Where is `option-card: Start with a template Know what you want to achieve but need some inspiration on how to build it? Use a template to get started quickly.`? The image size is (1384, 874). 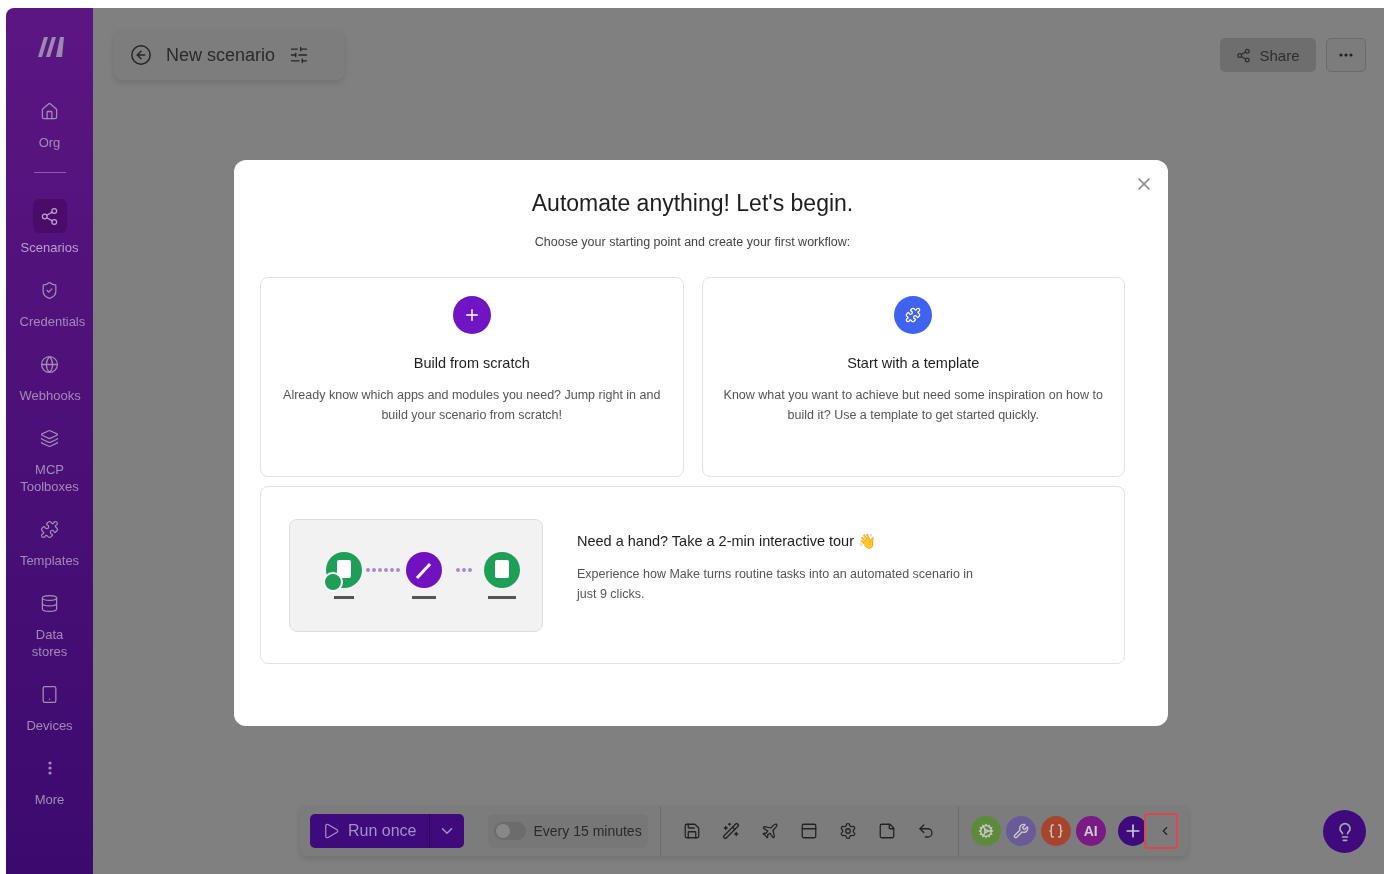 option-card: Start with a template Know what you want to achieve but need some inspiration on how to build it? Use a template to get started quickly. is located at coordinates (913, 377).